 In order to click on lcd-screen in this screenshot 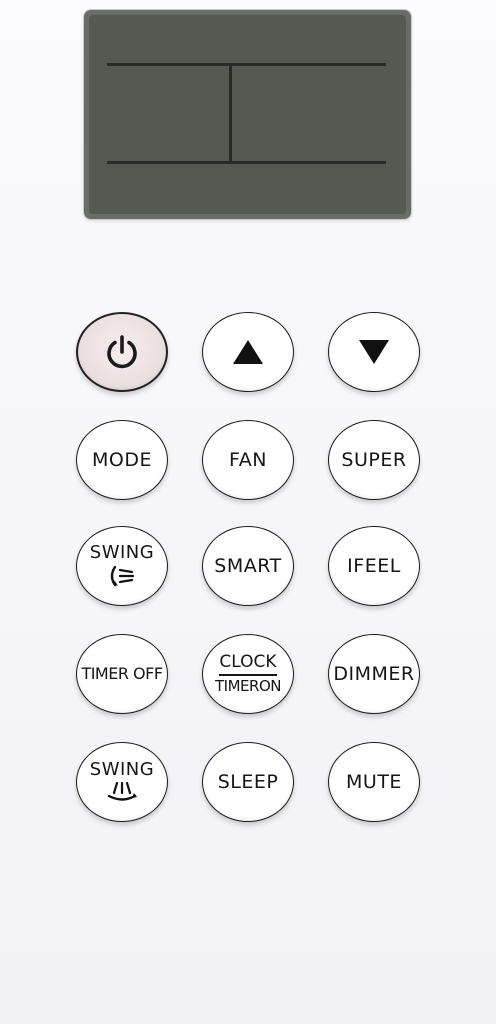, I will do `click(247, 114)`.